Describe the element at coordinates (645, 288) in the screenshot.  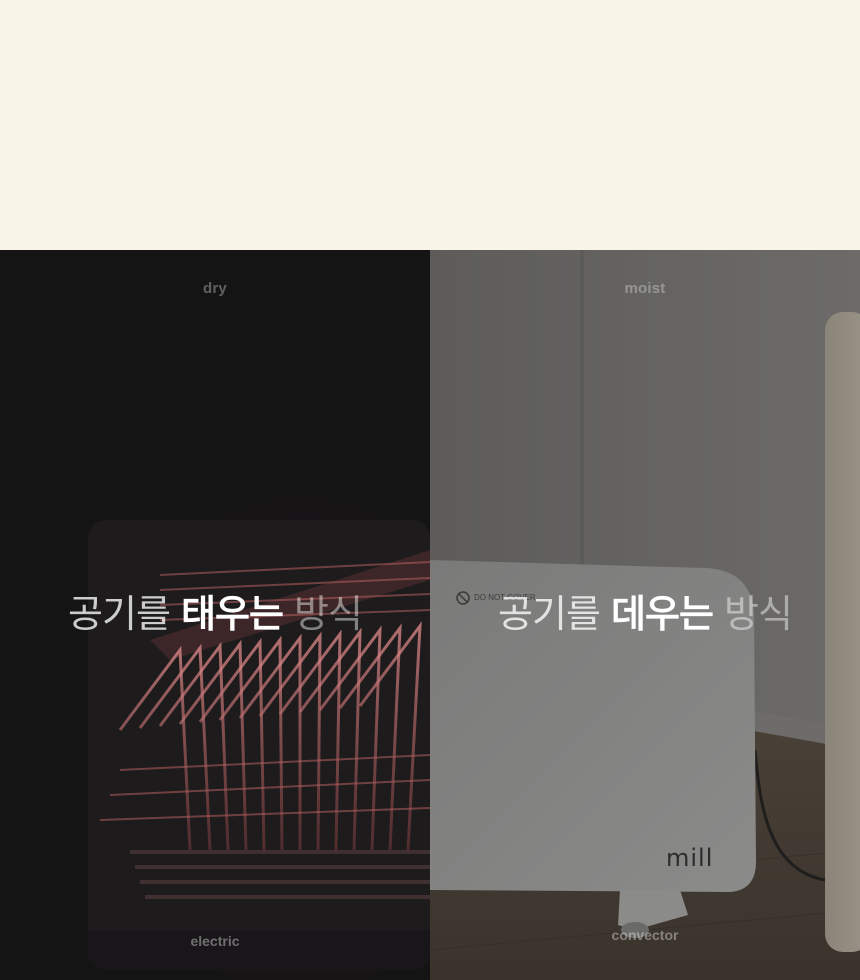
I see `air-type-label-moist: moist` at that location.